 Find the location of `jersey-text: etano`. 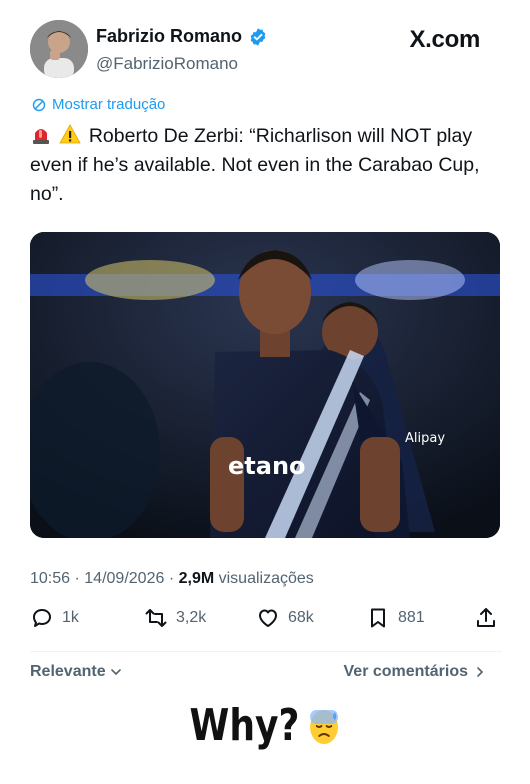

jersey-text: etano is located at coordinates (267, 466).